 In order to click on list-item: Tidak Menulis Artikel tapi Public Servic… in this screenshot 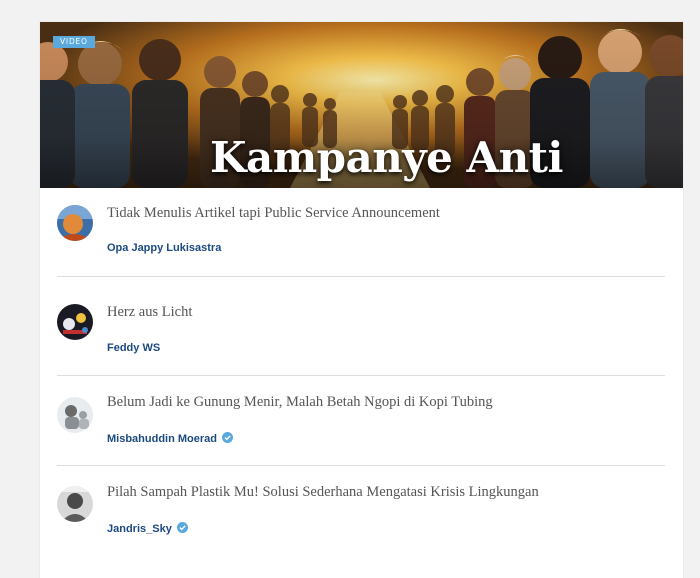, I will do `click(361, 229)`.